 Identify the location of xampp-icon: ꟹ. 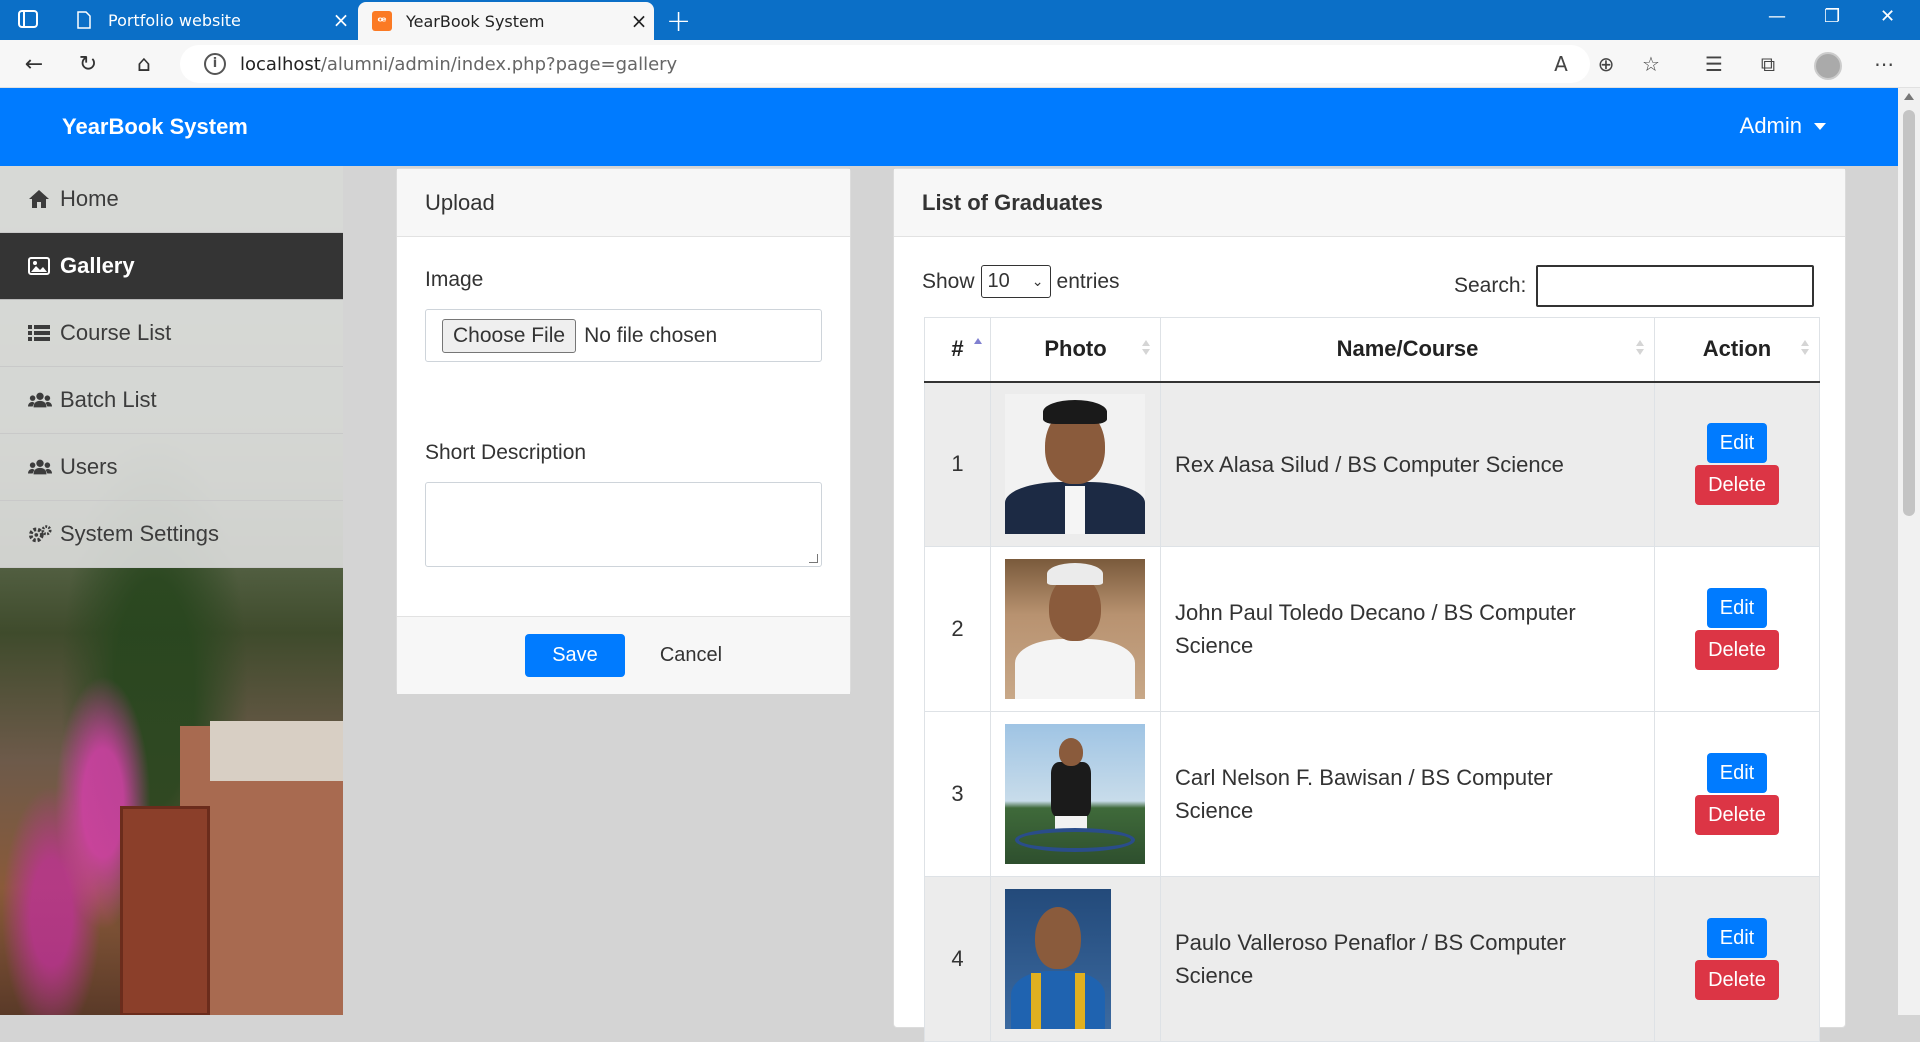
(382, 21).